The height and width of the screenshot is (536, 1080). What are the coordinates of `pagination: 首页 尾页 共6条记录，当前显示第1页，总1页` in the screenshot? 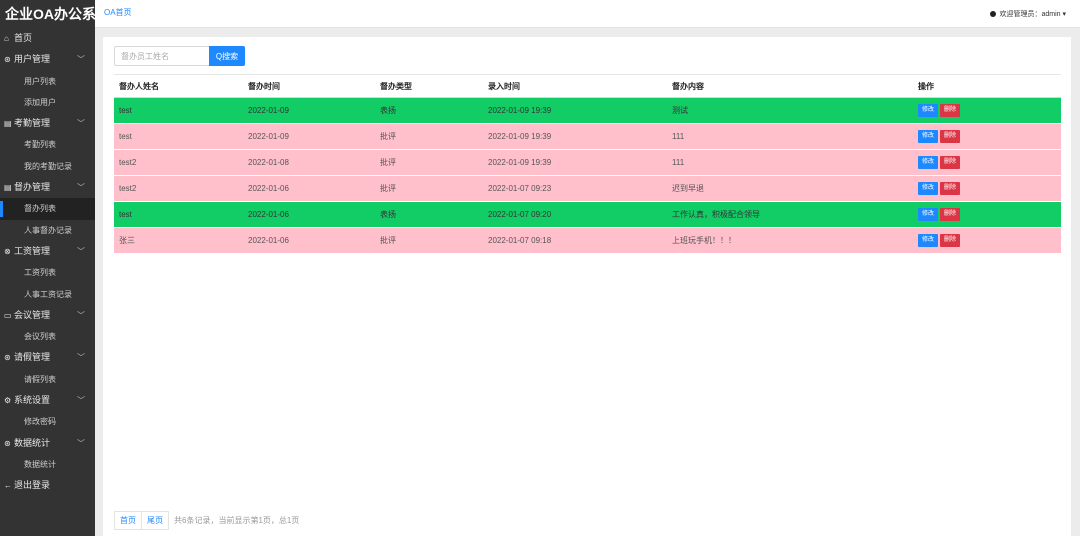 It's located at (206, 520).